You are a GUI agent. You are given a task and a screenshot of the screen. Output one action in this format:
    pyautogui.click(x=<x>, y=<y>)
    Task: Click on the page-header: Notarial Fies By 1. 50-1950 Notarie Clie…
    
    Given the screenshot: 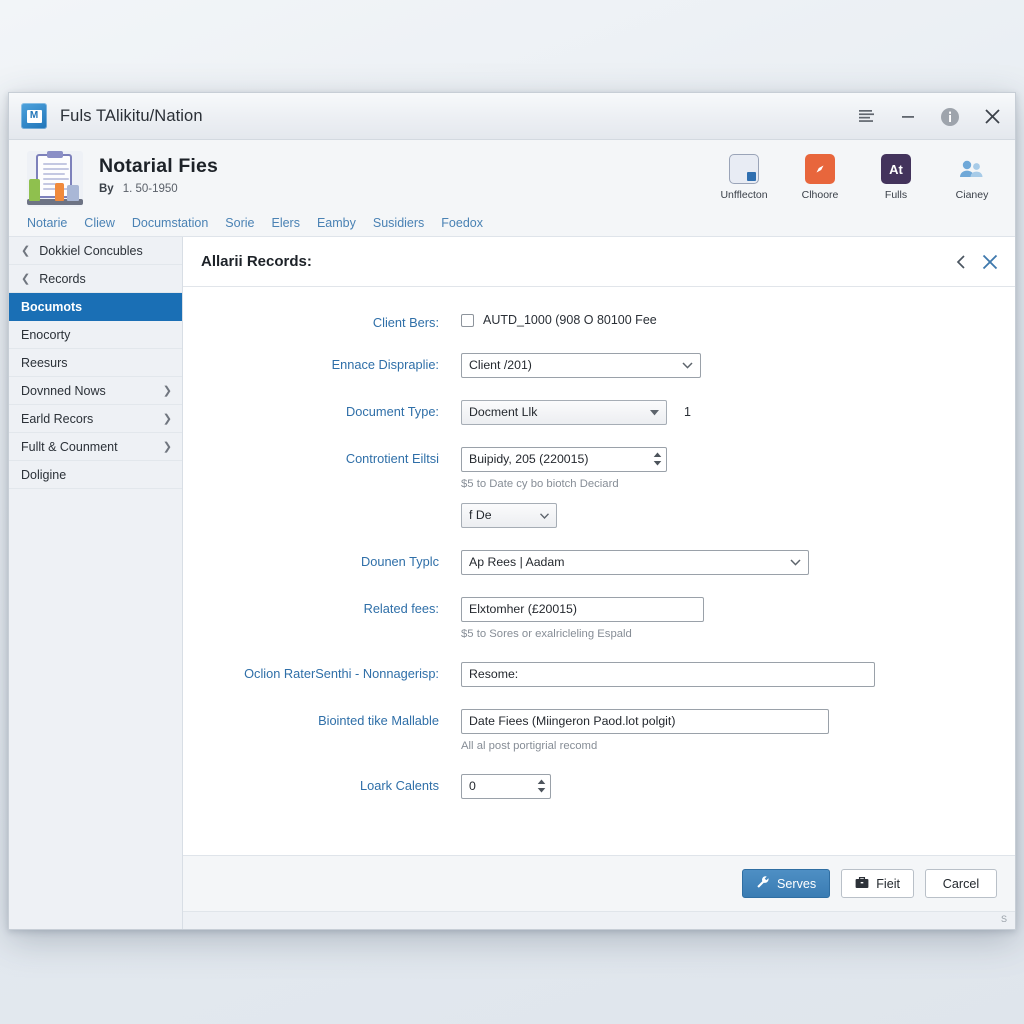 What is the action you would take?
    pyautogui.click(x=512, y=188)
    